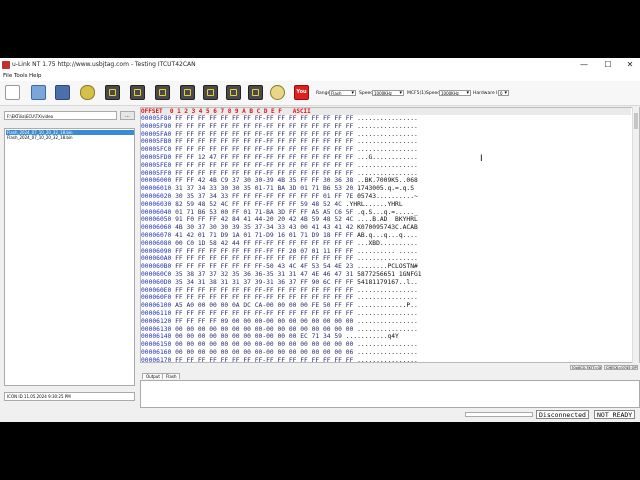 This screenshot has width=640, height=480. Describe the element at coordinates (153, 376) in the screenshot. I see `tab-output: Output` at that location.